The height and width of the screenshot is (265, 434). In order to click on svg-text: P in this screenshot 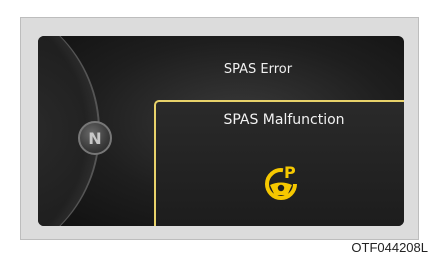, I will do `click(290, 172)`.